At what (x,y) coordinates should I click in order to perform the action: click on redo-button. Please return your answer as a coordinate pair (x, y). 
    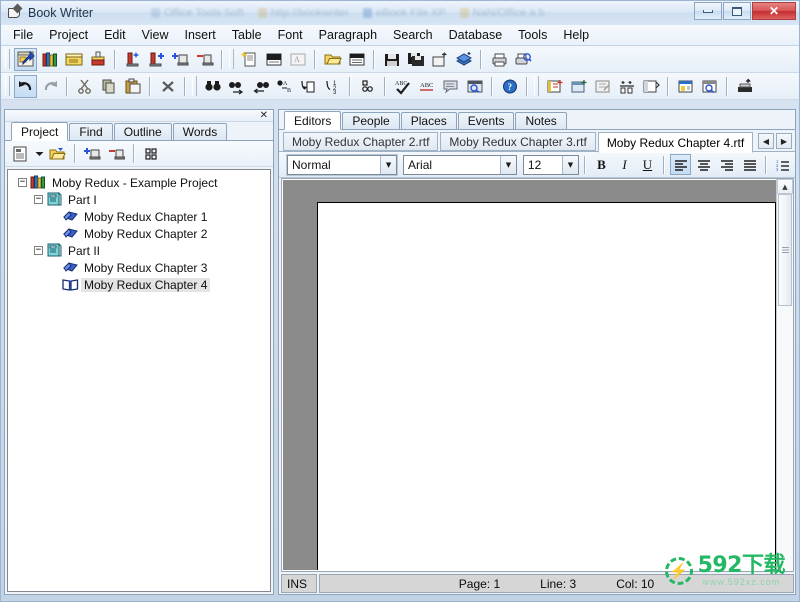
    Looking at the image, I should click on (49, 86).